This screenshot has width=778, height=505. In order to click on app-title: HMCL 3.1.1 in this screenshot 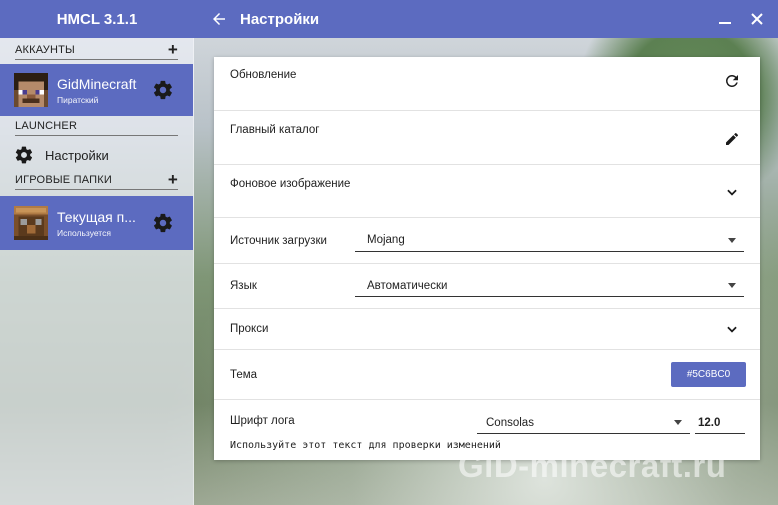, I will do `click(97, 19)`.